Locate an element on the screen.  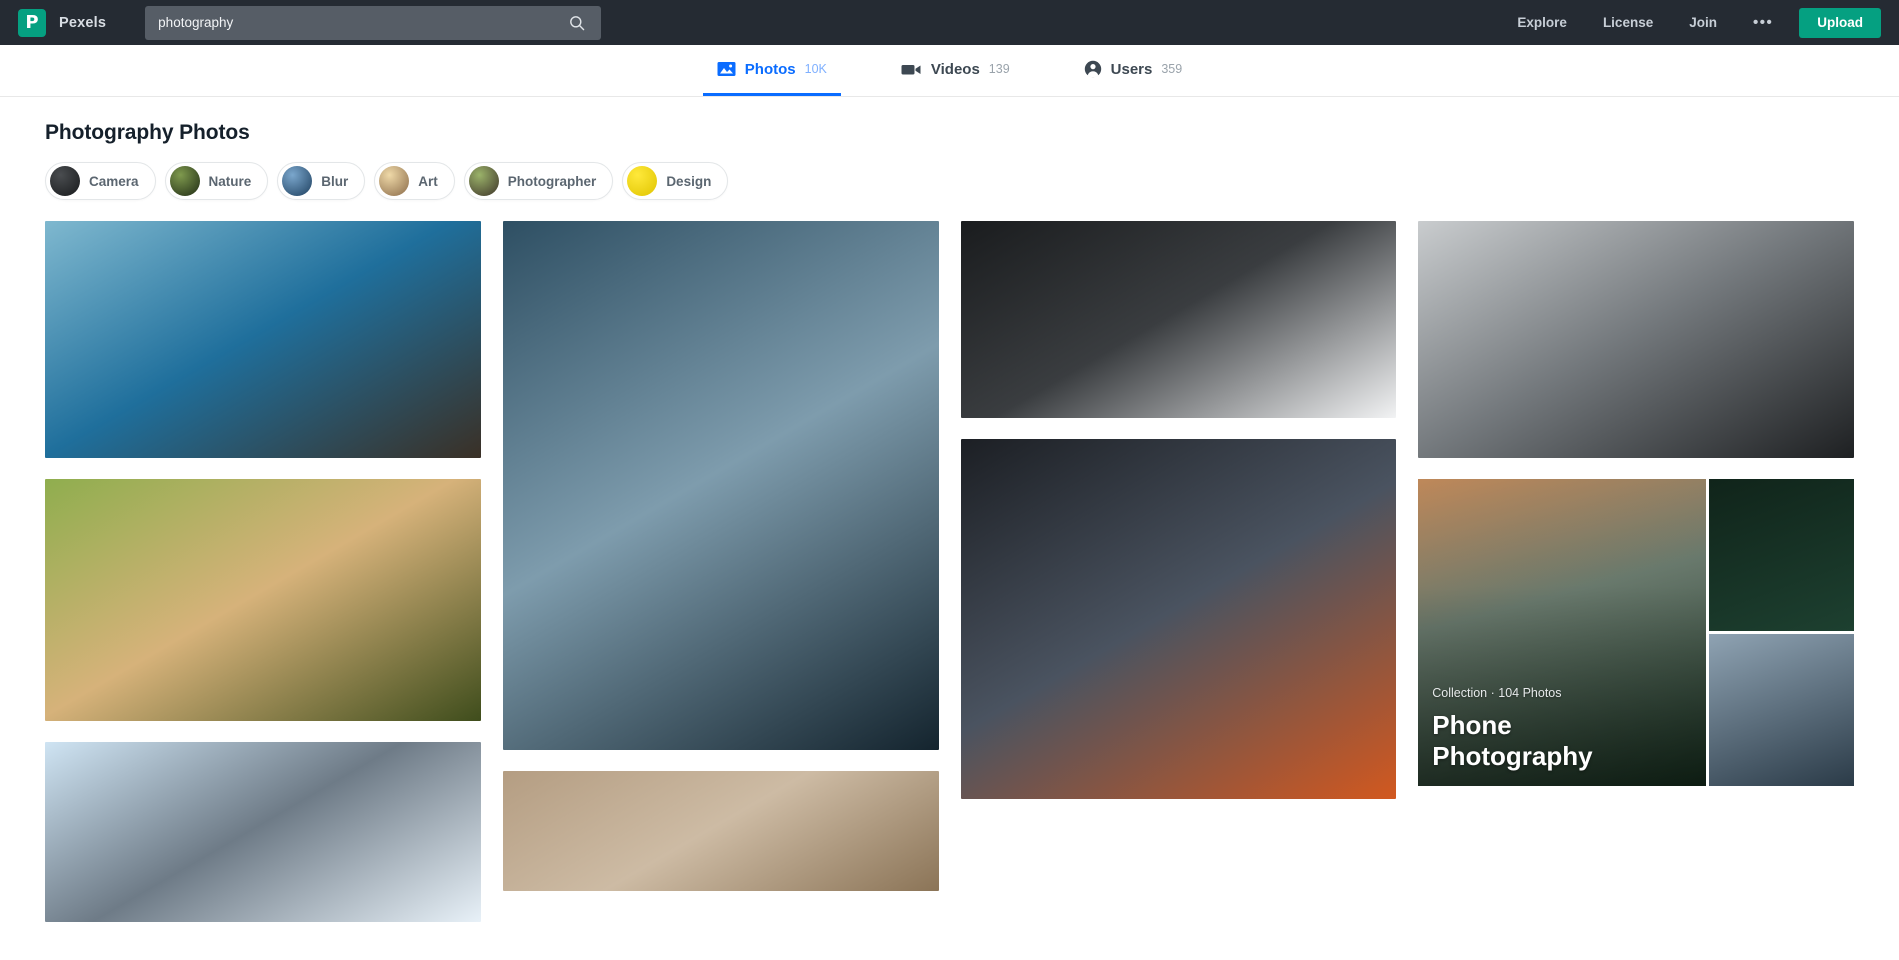
tab-users-count: 359 is located at coordinates (1172, 69).